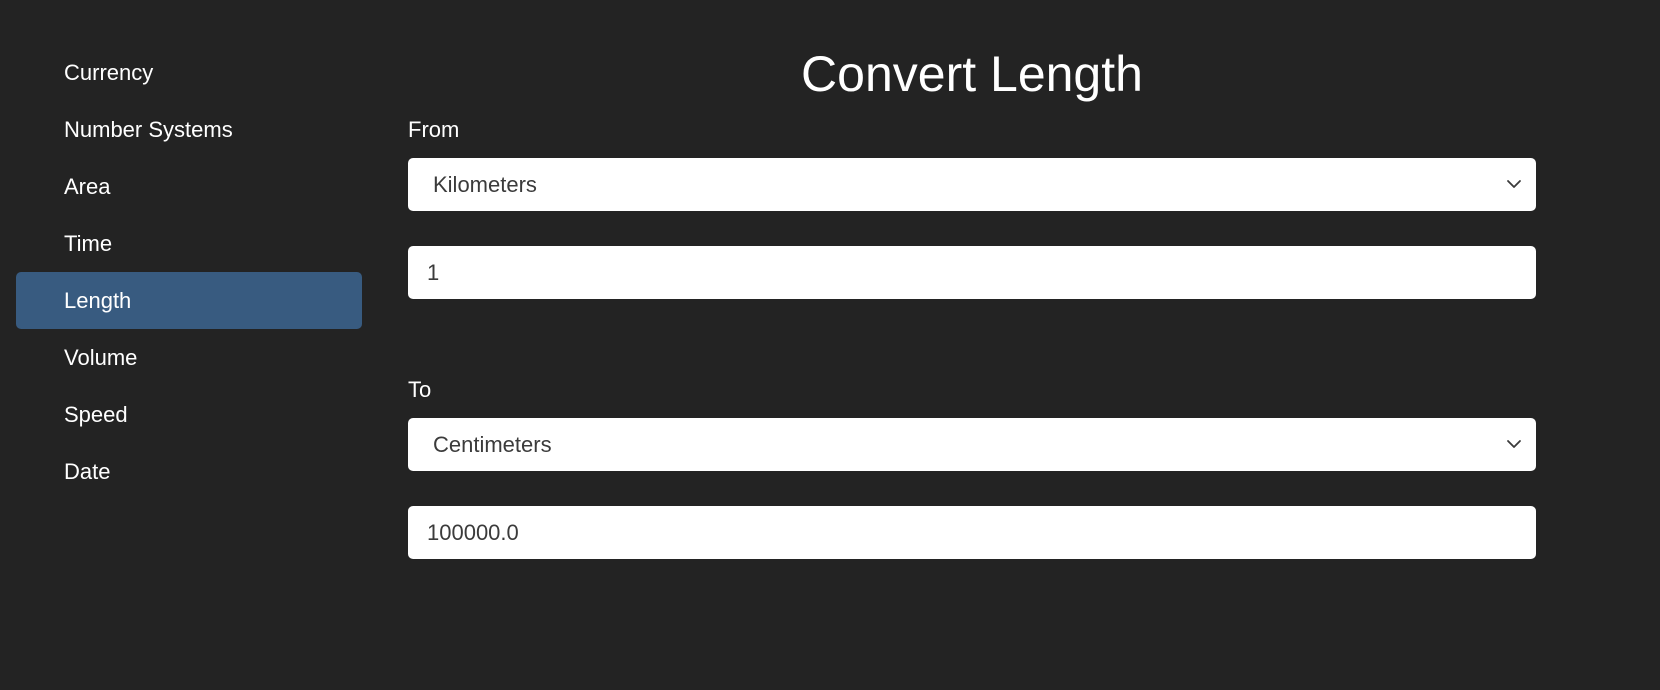  What do you see at coordinates (492, 444) in the screenshot?
I see `to-unit-value: Centimeters` at bounding box center [492, 444].